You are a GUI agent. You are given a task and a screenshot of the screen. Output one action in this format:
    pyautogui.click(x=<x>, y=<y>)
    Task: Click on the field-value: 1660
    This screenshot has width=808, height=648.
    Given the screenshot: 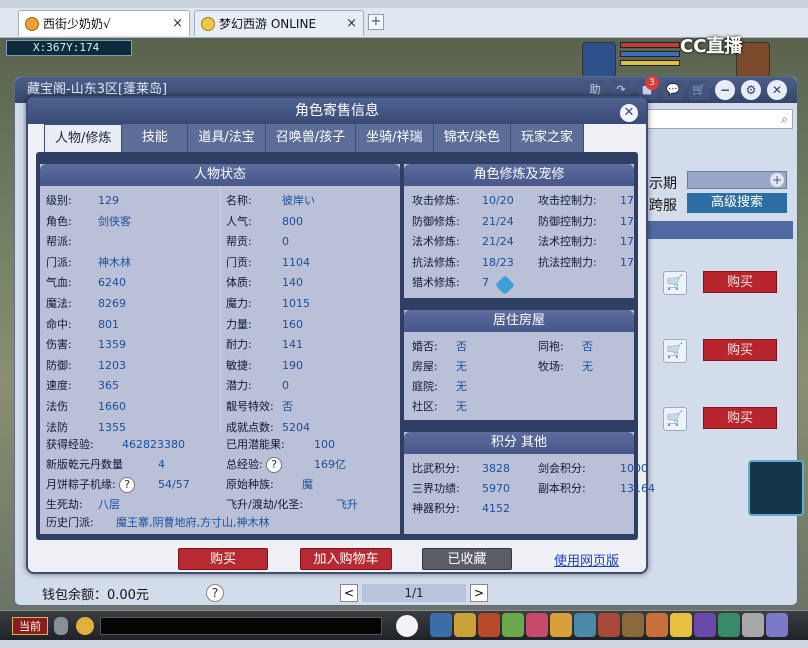 What is the action you would take?
    pyautogui.click(x=112, y=406)
    